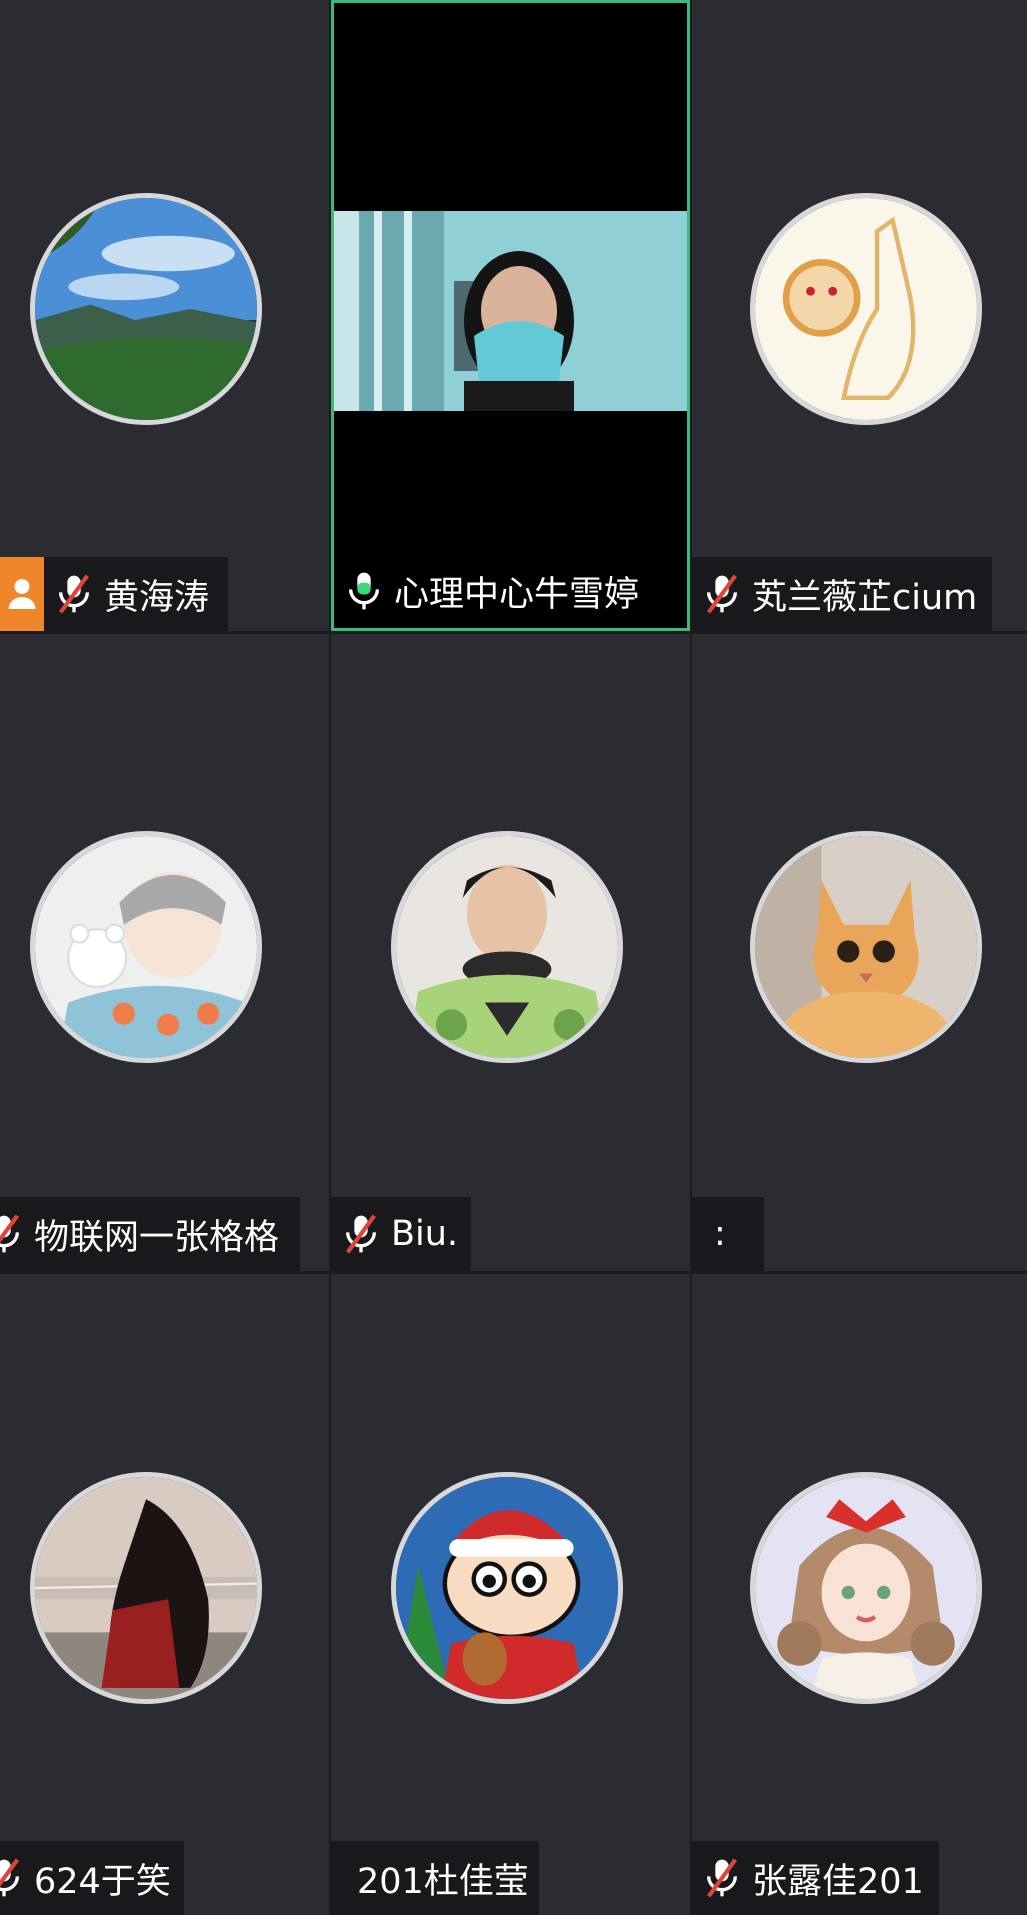 The image size is (1027, 1915). I want to click on nameplate: 201杜佳莹, so click(435, 1878).